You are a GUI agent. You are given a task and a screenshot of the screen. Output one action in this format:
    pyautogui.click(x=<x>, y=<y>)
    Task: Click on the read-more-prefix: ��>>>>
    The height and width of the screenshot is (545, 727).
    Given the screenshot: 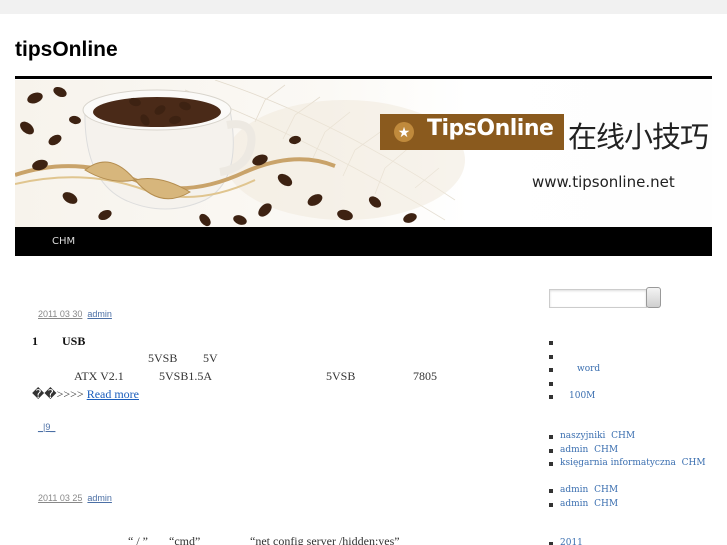 What is the action you would take?
    pyautogui.click(x=58, y=394)
    